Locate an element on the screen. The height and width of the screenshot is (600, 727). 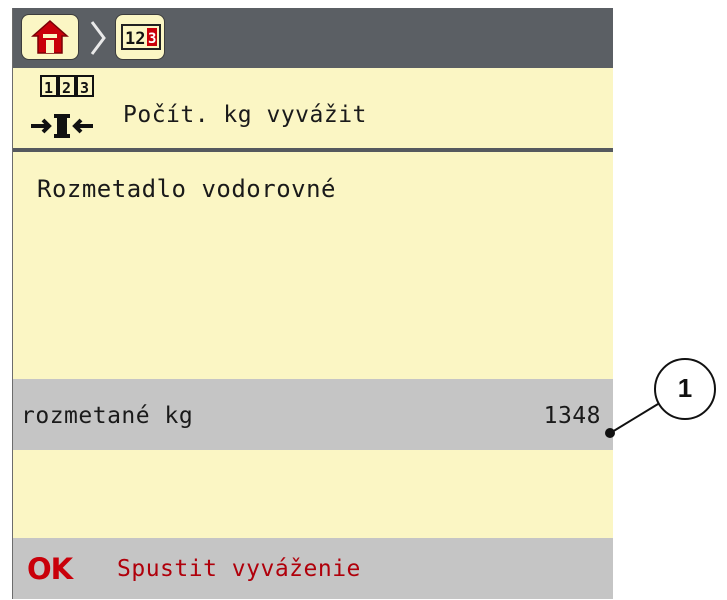
screen-header: 1 2 3 Počít. kg vyvážit is located at coordinates (313, 108).